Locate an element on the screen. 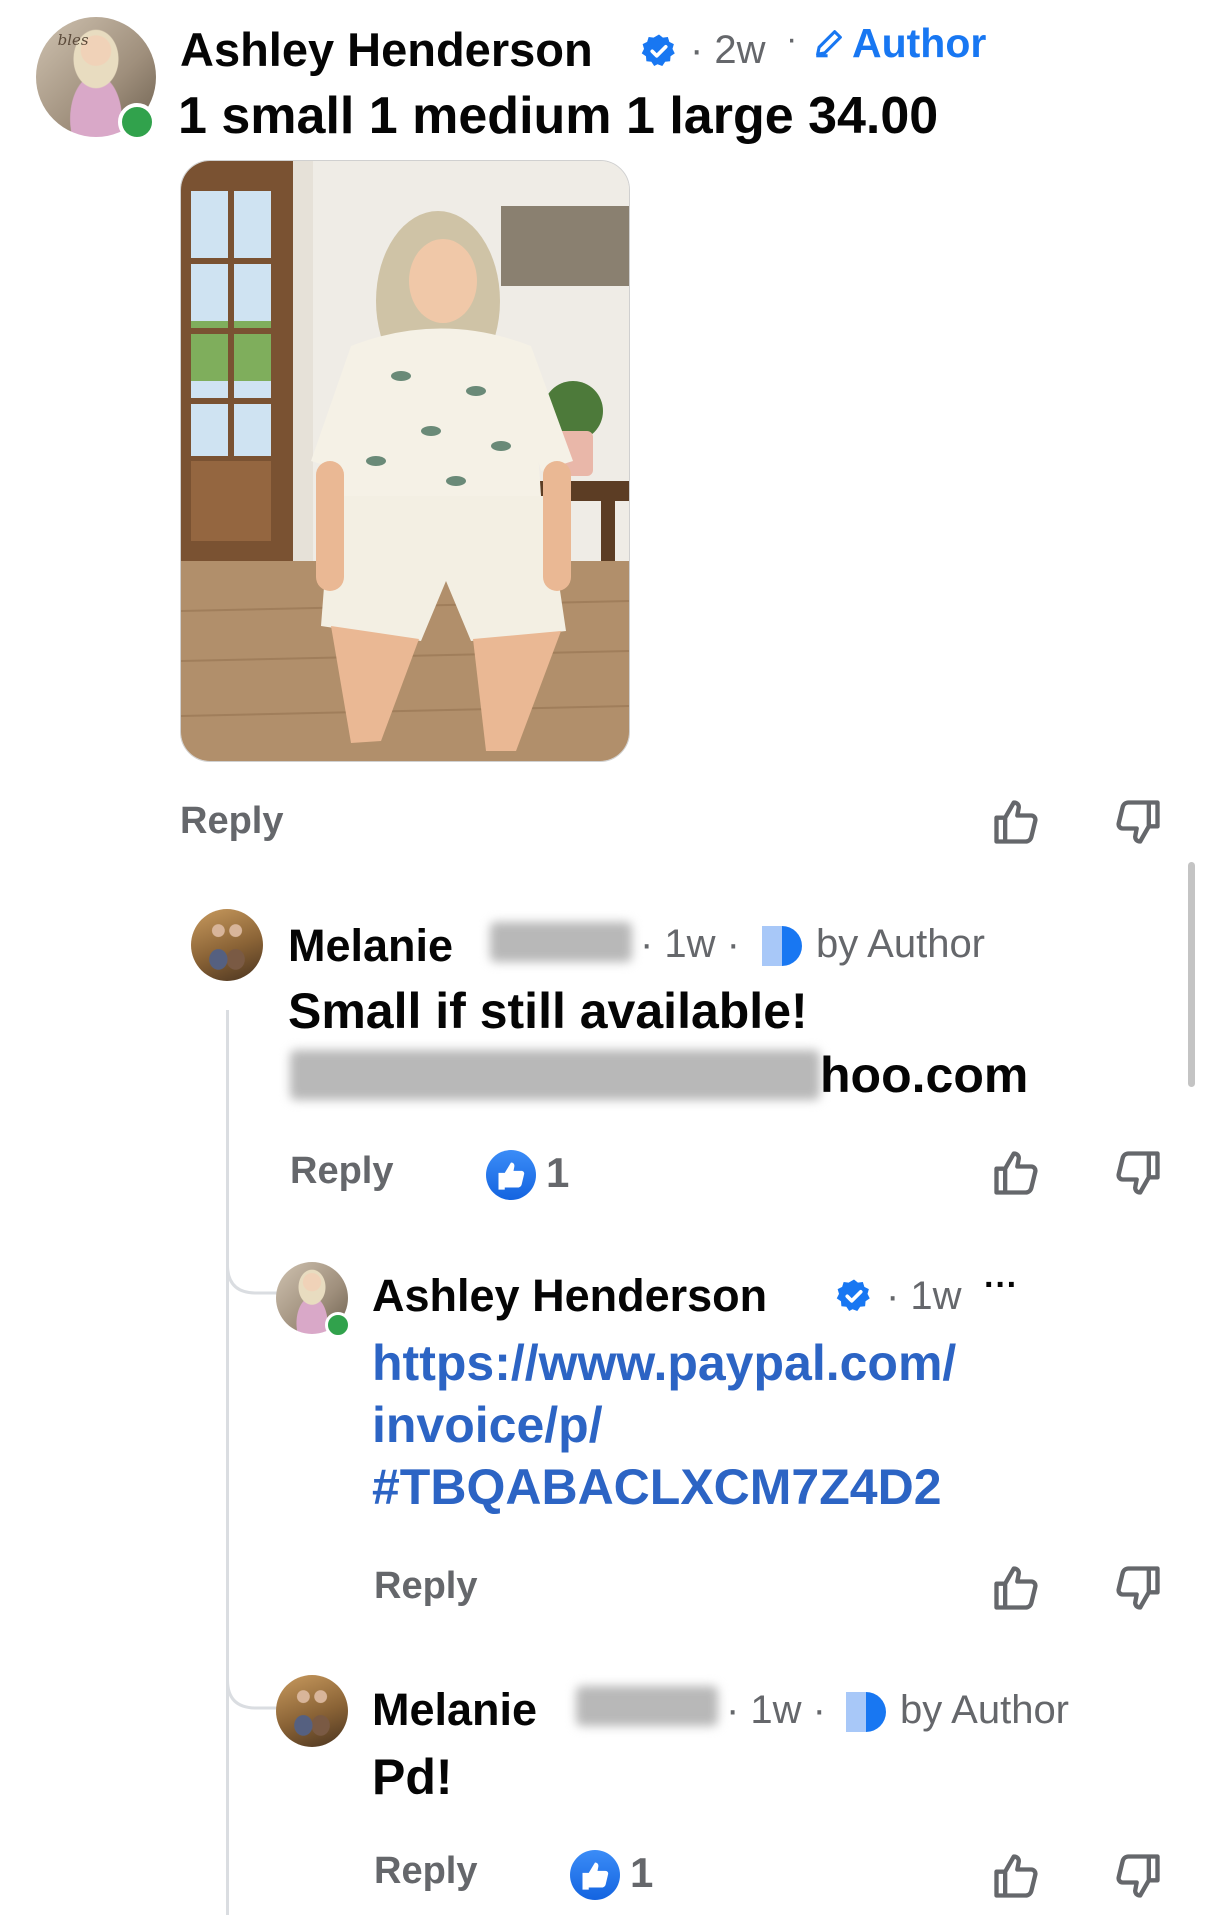 This screenshot has height=1915, width=1206. photo-illustration is located at coordinates (405, 461).